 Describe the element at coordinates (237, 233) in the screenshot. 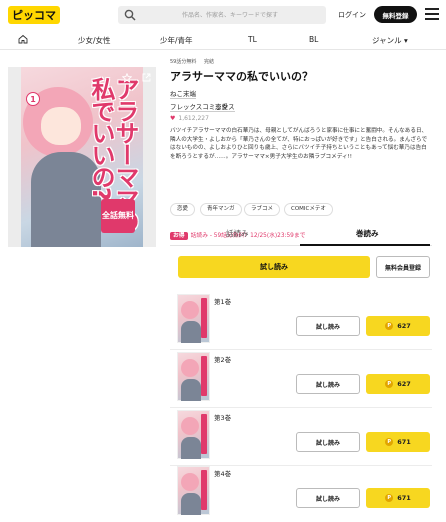

I see `tab-episodes: 話読み` at that location.